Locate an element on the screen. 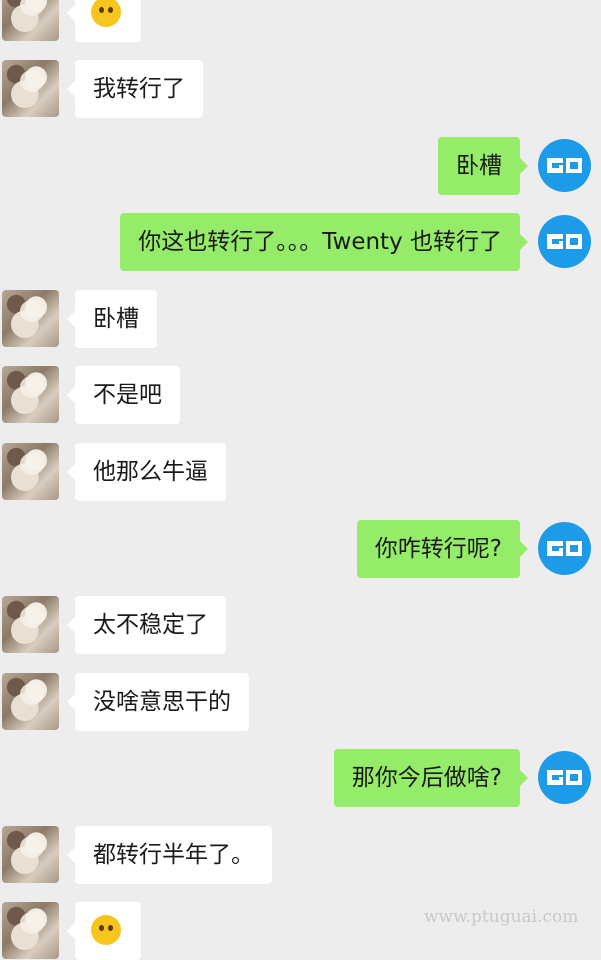 This screenshot has width=601, height=960. message-bubble: 你这也转行了。。。Twenty 也转行了 is located at coordinates (324, 242).